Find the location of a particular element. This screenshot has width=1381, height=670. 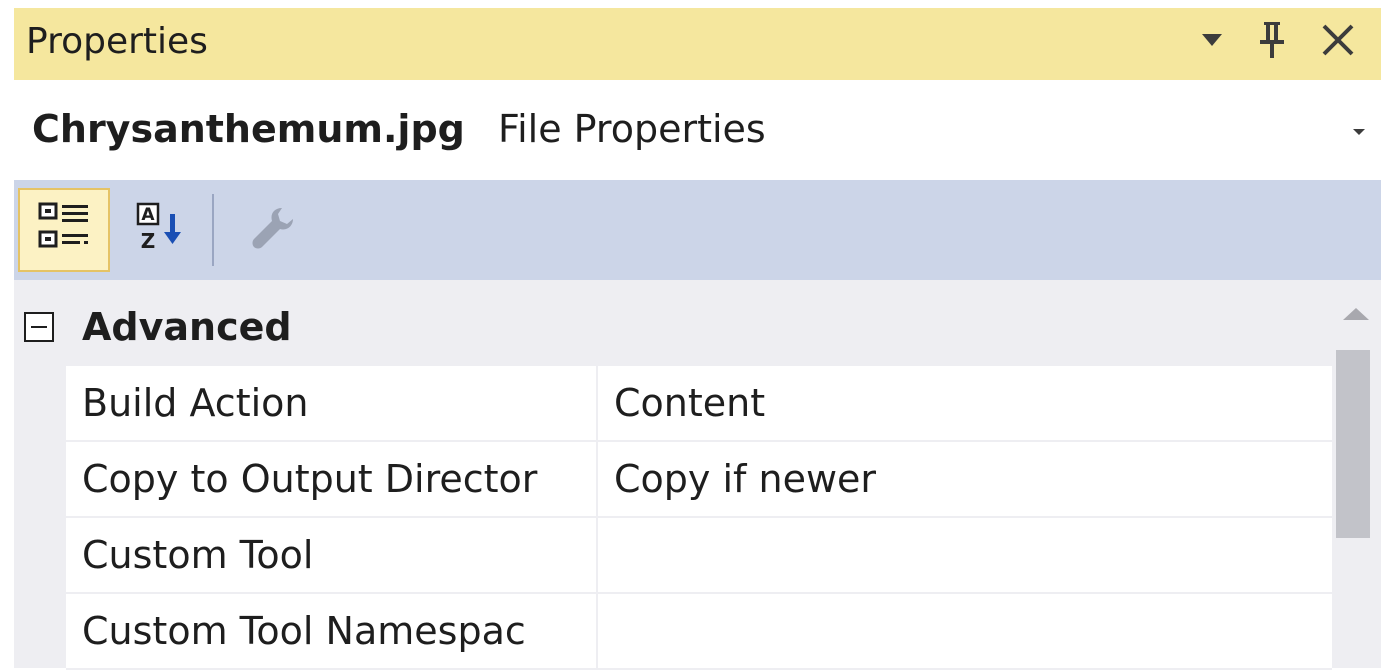

properties-toolbar: A Z is located at coordinates (697, 230).